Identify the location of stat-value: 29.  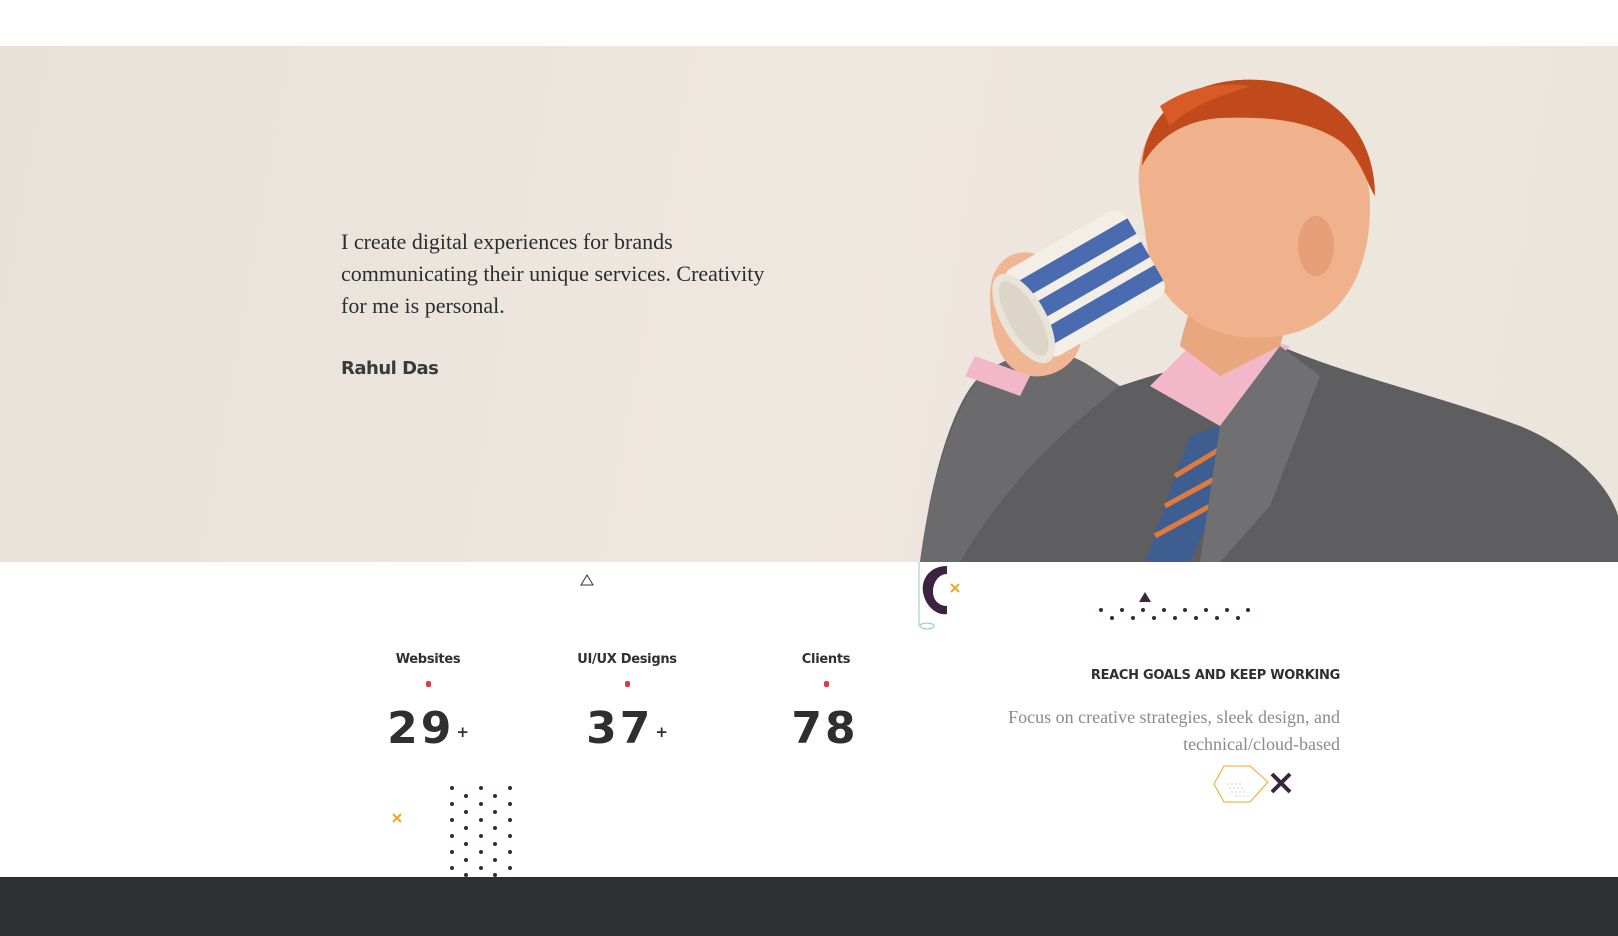
(421, 728).